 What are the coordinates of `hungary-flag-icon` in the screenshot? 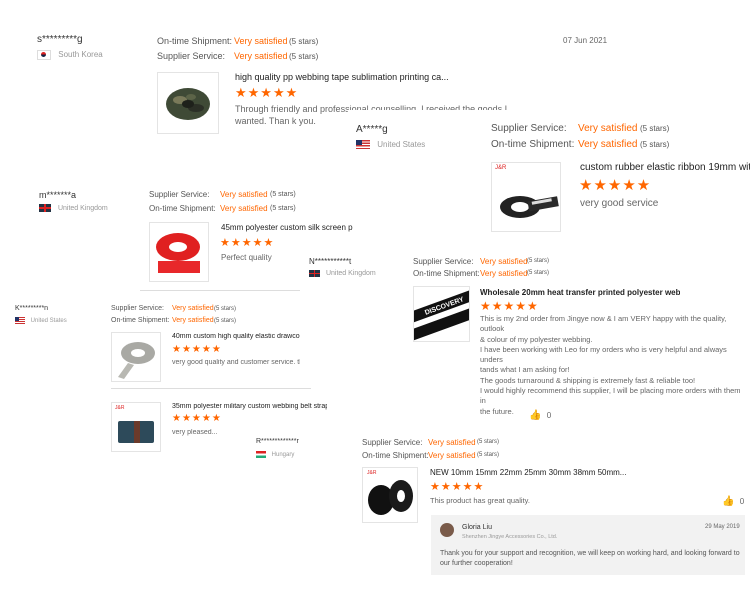 It's located at (261, 454).